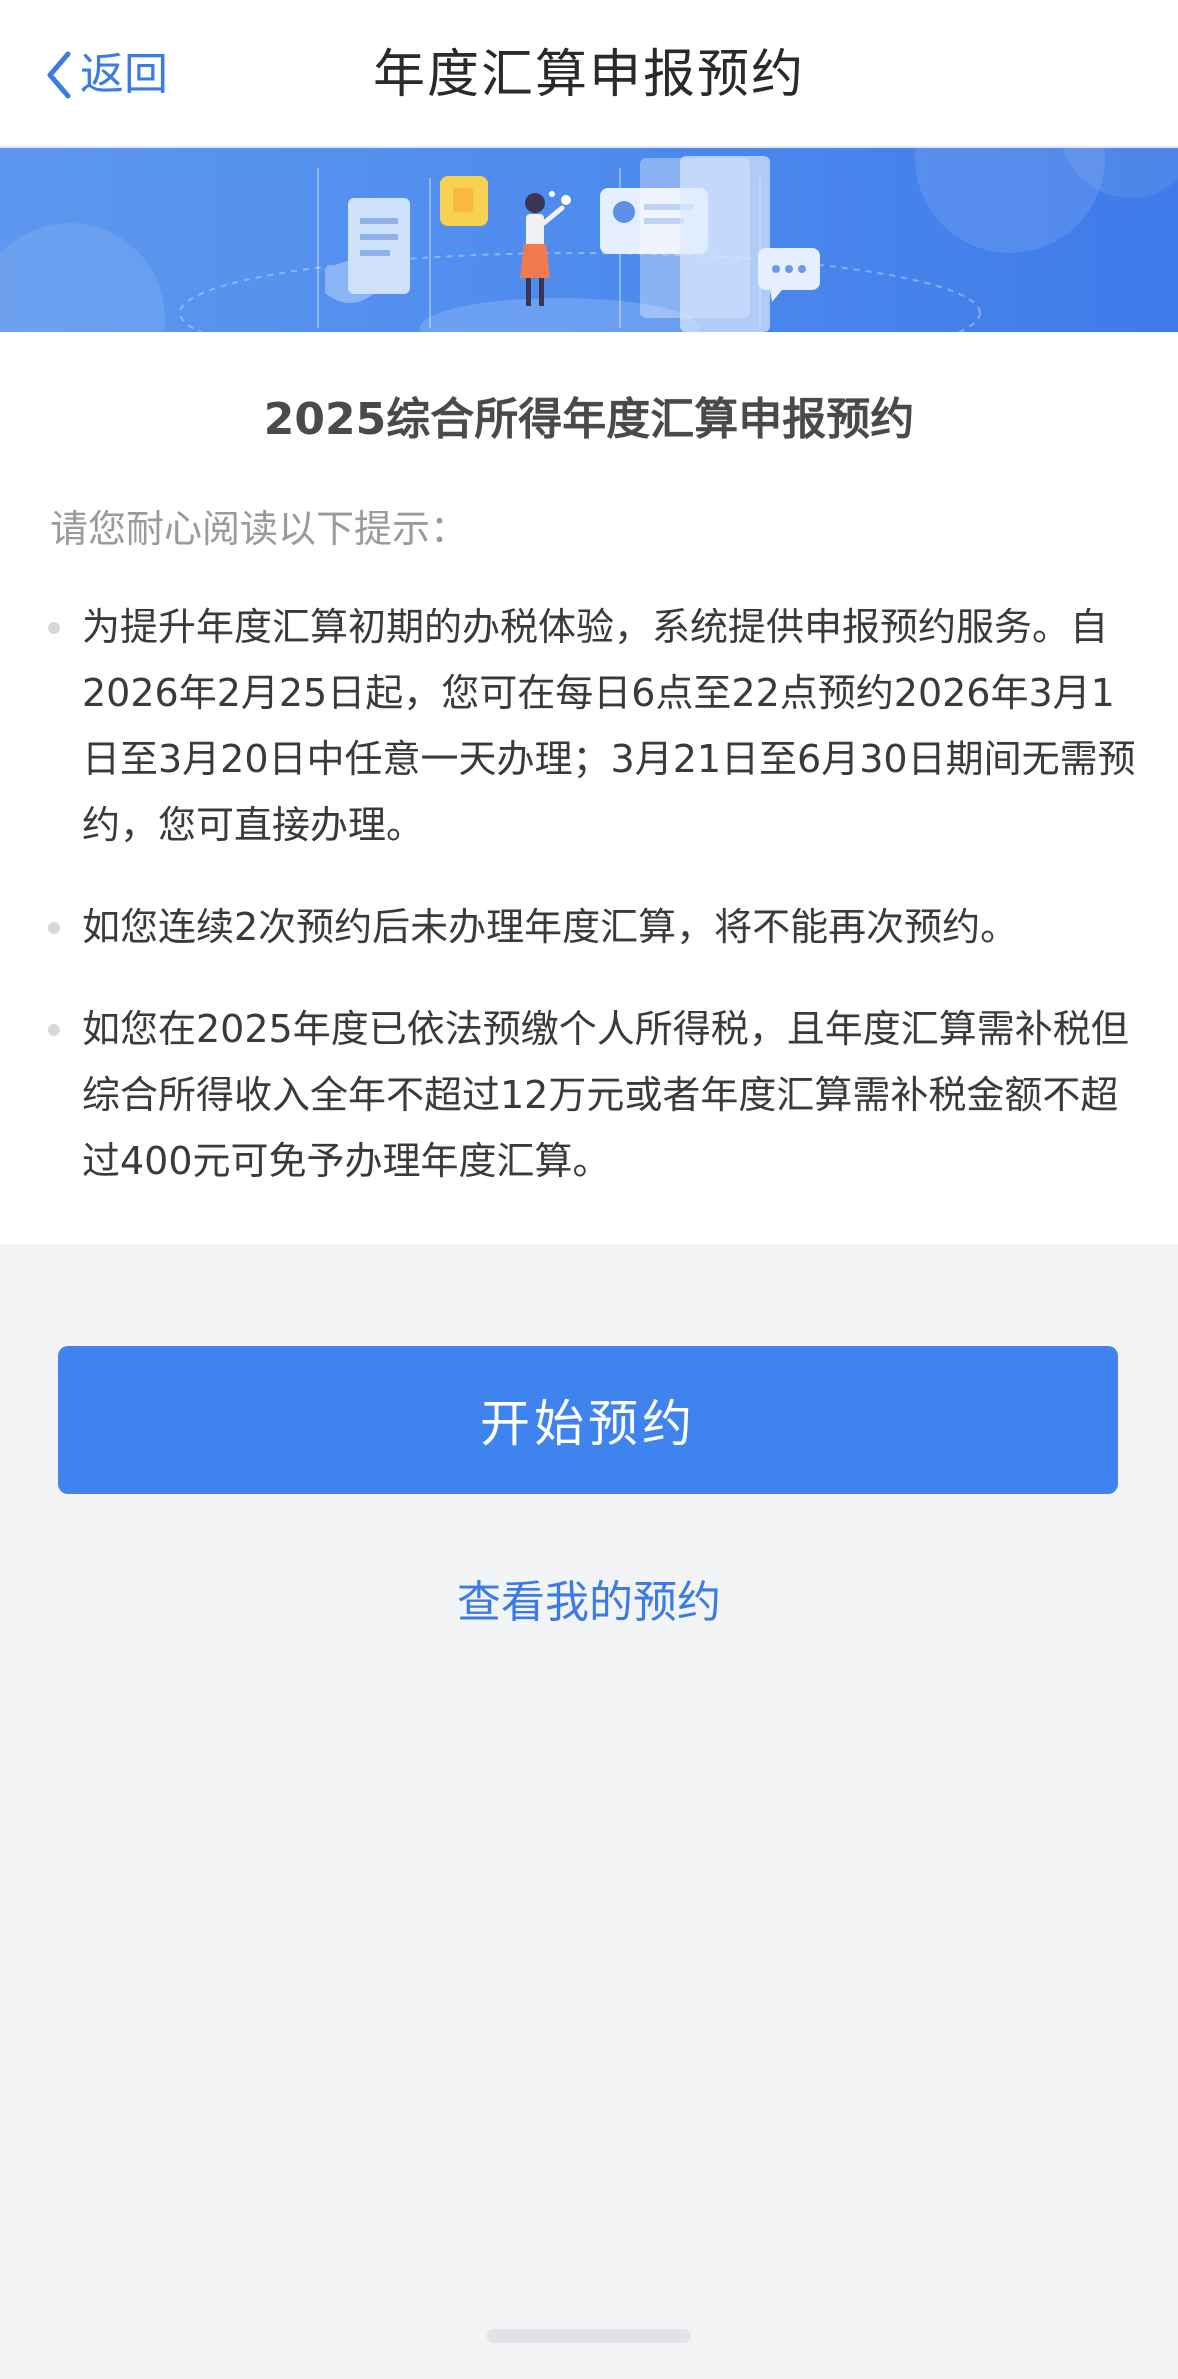 Image resolution: width=1178 pixels, height=2379 pixels. Describe the element at coordinates (550, 927) in the screenshot. I see `list-item-text: 如您连续2次预约后未办理年度汇算，将不能再次预约。` at that location.